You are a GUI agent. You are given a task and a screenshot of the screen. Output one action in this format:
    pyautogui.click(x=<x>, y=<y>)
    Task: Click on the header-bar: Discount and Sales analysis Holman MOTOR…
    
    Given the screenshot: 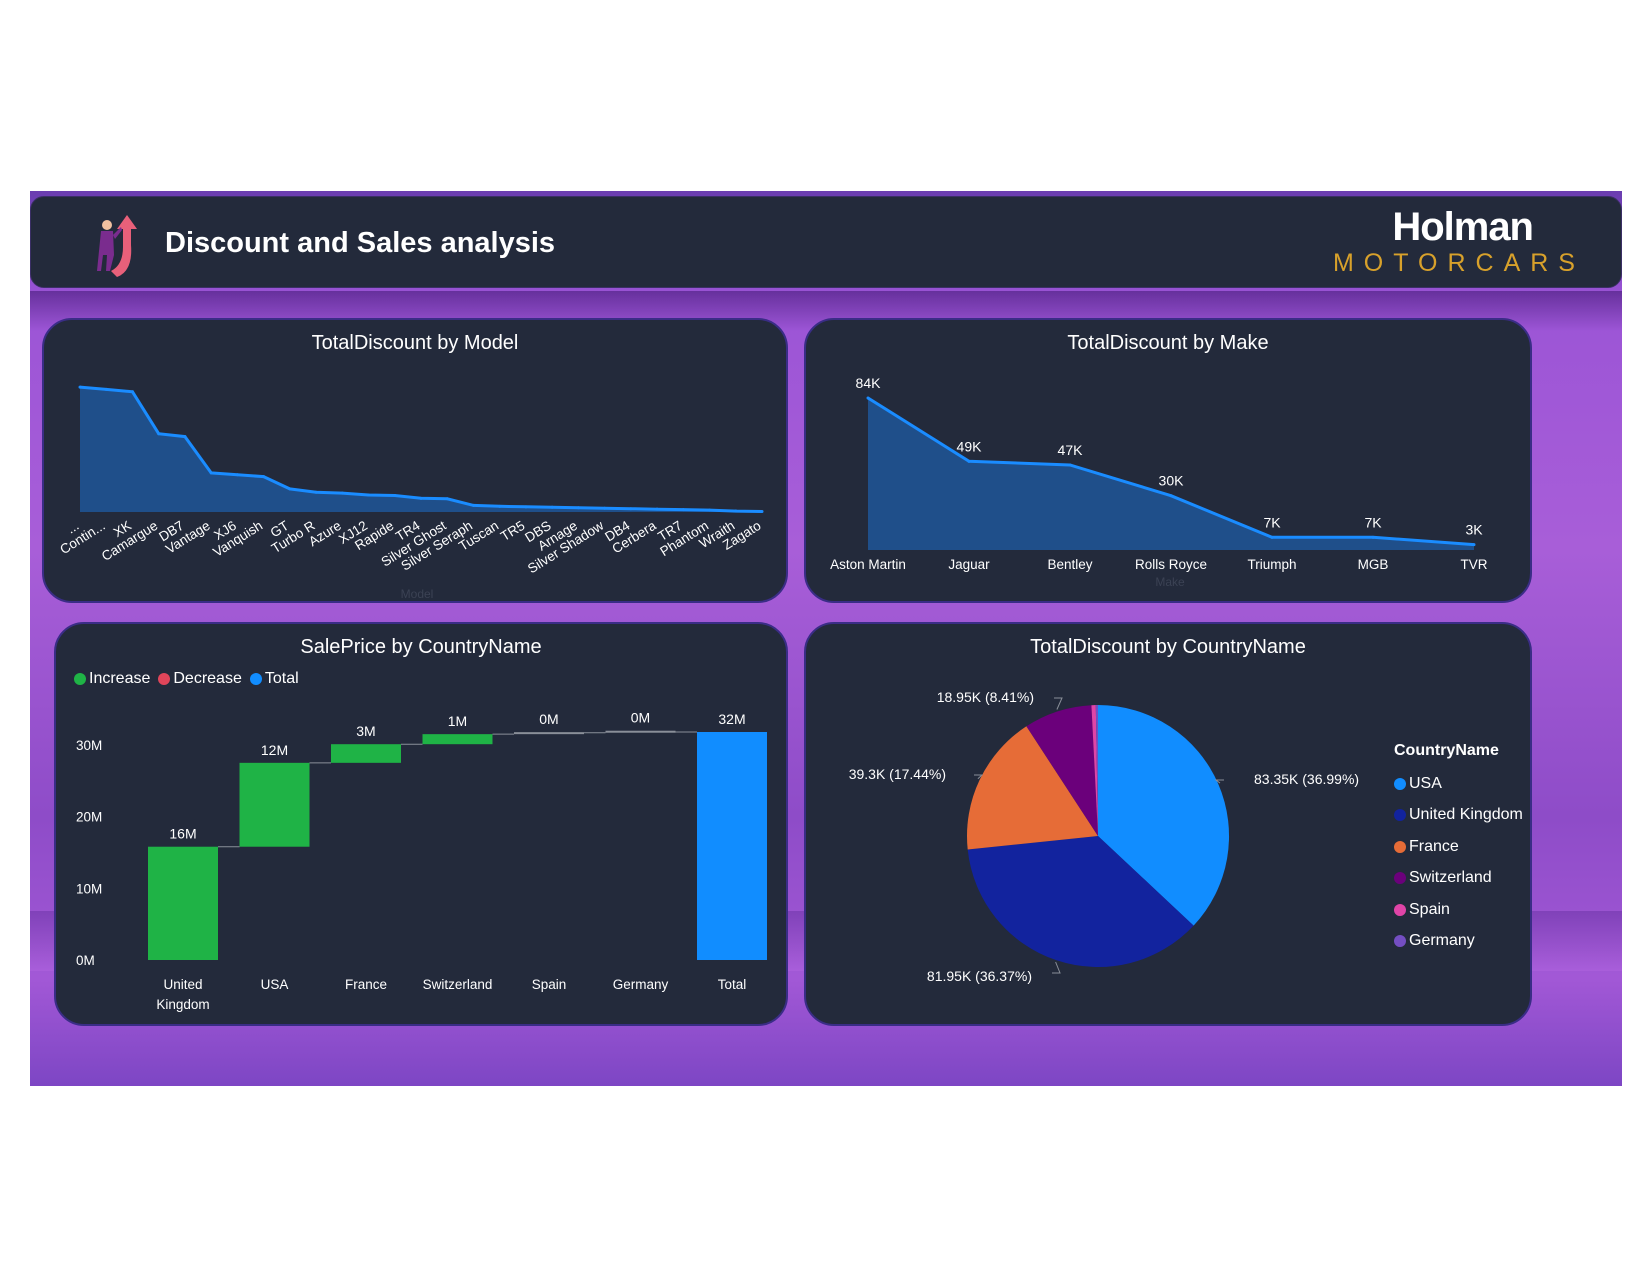 What is the action you would take?
    pyautogui.click(x=826, y=242)
    